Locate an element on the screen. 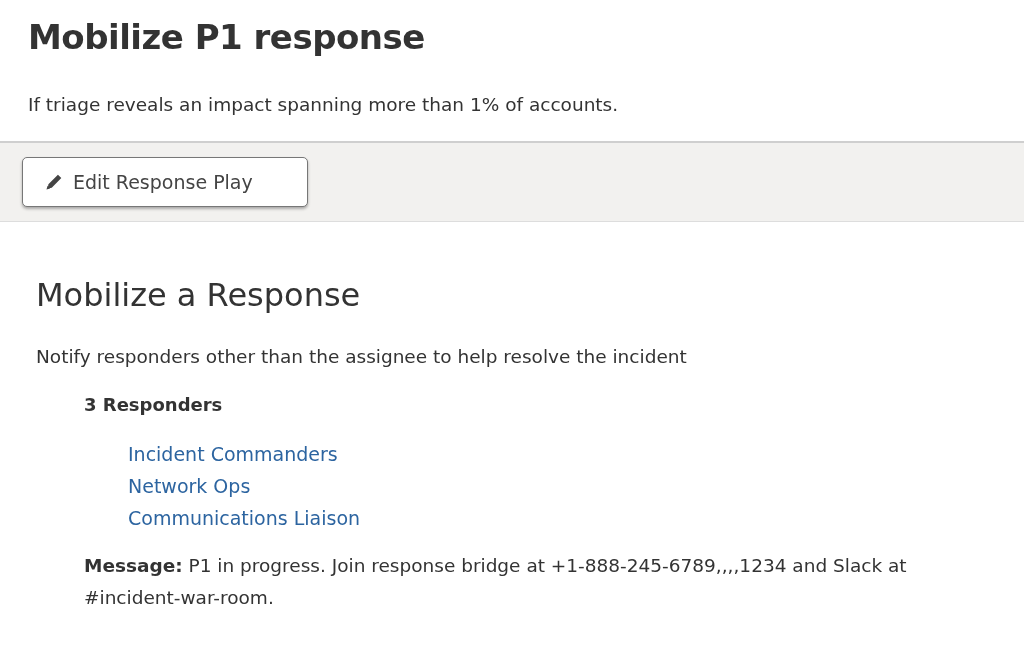  message-text: Message: P1 in progress. Join response bridge at +1-888-245-6789,,,,1234 and Slack at #incident-war-room. is located at coordinates (496, 582).